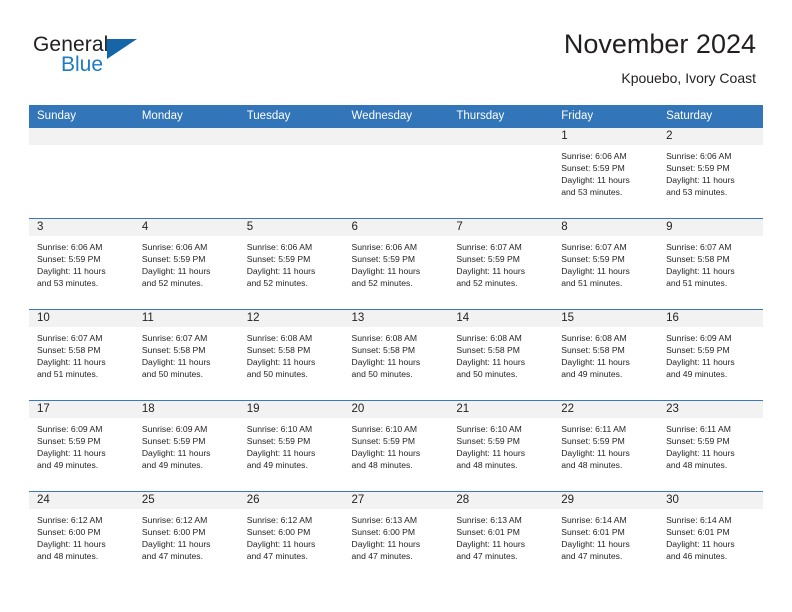  What do you see at coordinates (291, 409) in the screenshot?
I see `day-number: 19` at bounding box center [291, 409].